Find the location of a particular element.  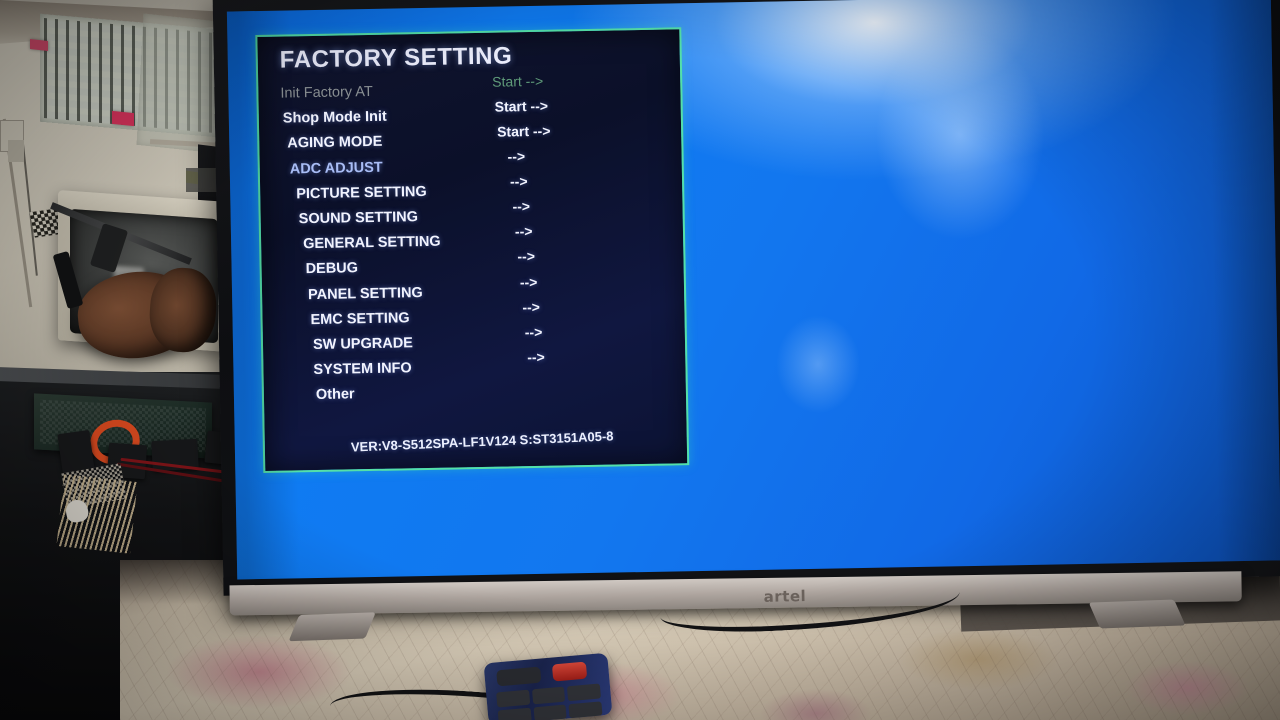

menu-item-row: EMC SETTING --> is located at coordinates (473, 316).